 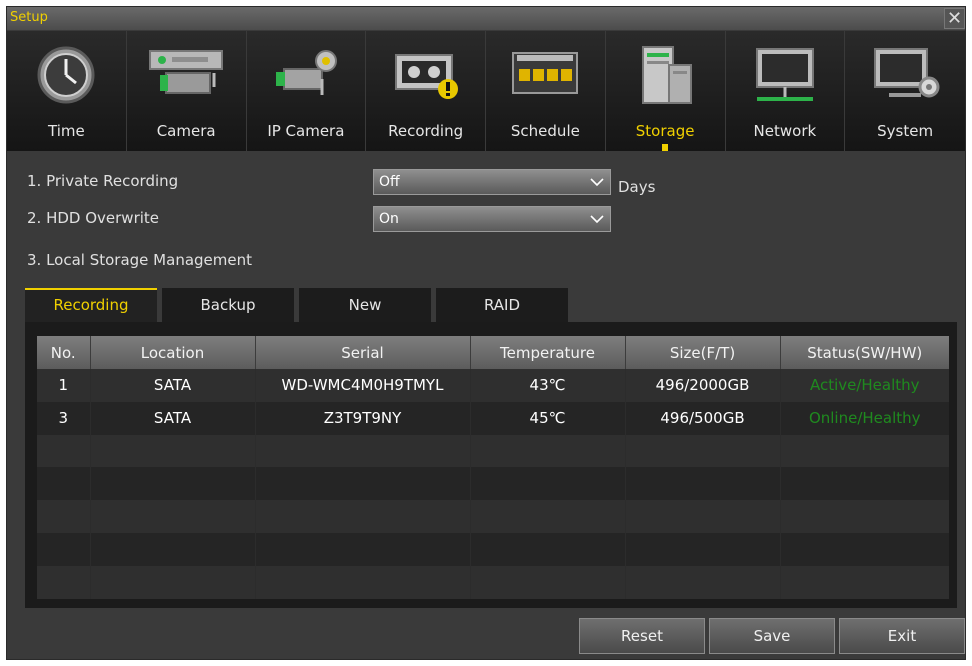 I want to click on local-storage-label: 3. Local Storage Management, so click(x=139, y=260).